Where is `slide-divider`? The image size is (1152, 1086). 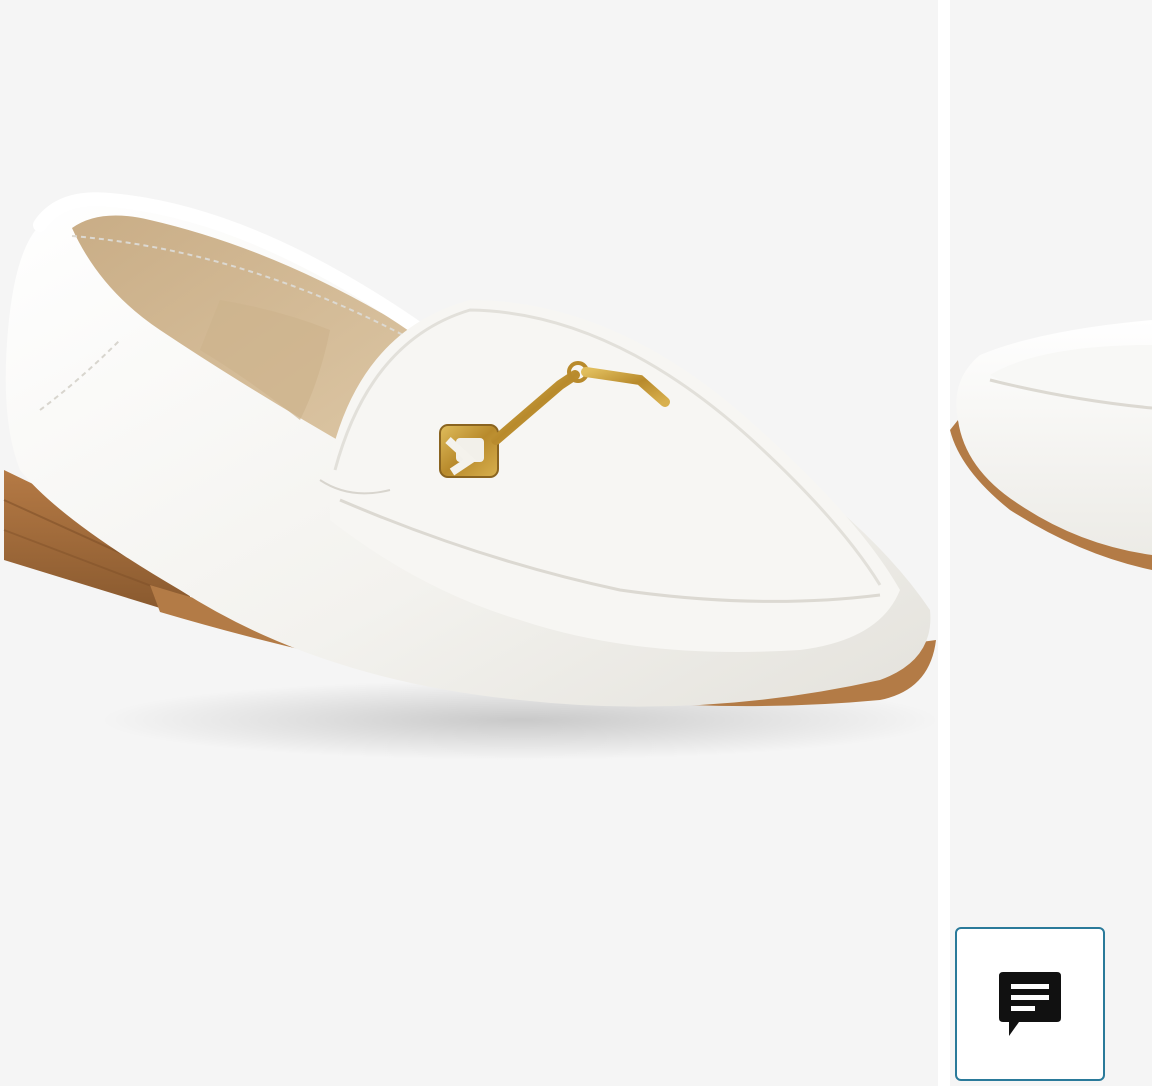 slide-divider is located at coordinates (944, 543).